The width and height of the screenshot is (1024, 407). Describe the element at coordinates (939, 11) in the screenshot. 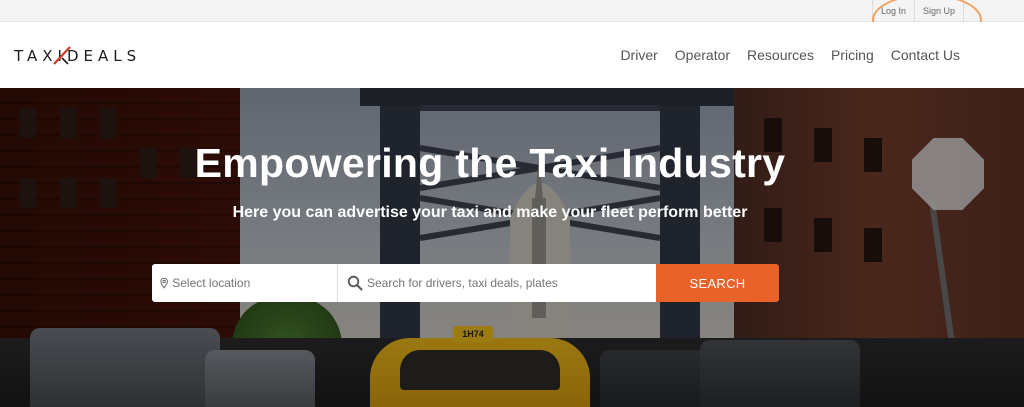

I see `signup-link: Sign Up` at that location.